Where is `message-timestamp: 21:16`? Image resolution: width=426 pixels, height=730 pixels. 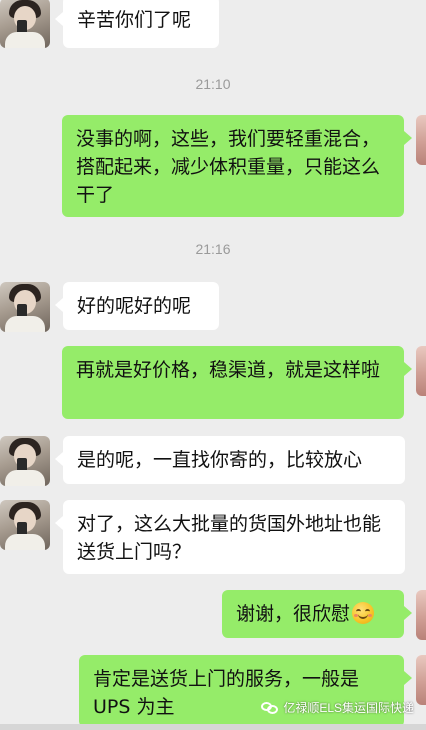 message-timestamp: 21:16 is located at coordinates (213, 249).